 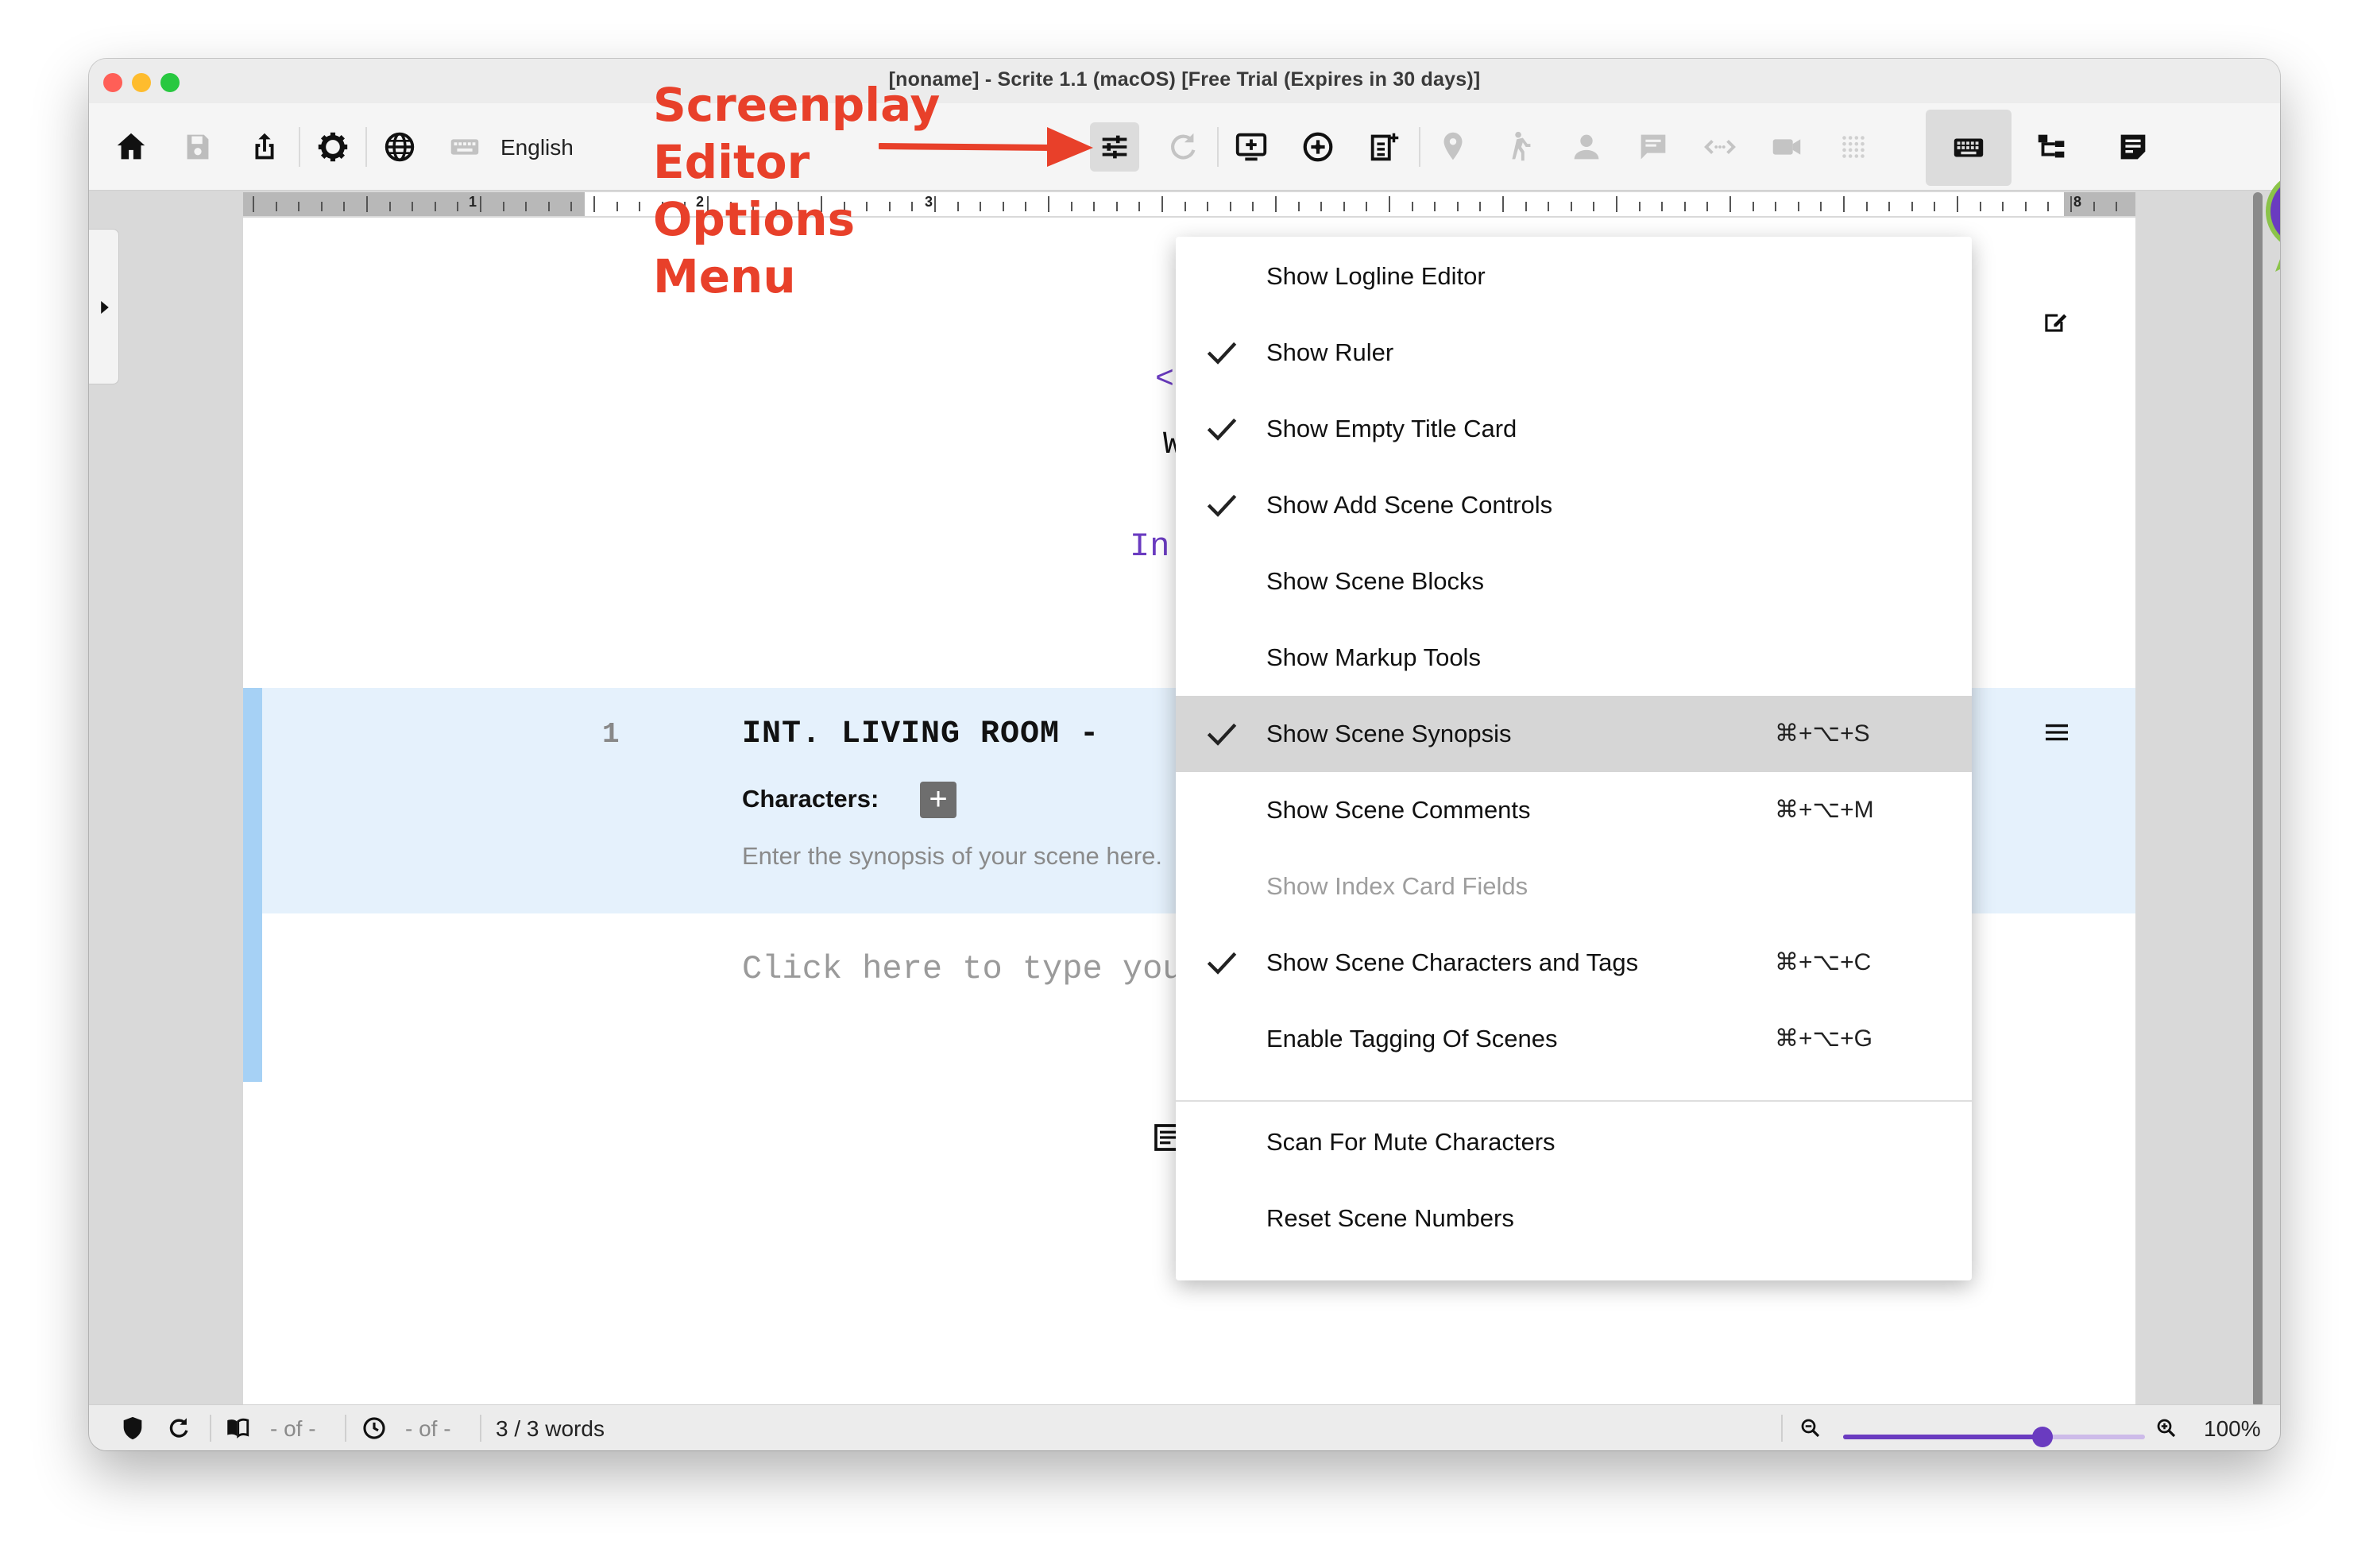 I want to click on grid-button, so click(x=1853, y=147).